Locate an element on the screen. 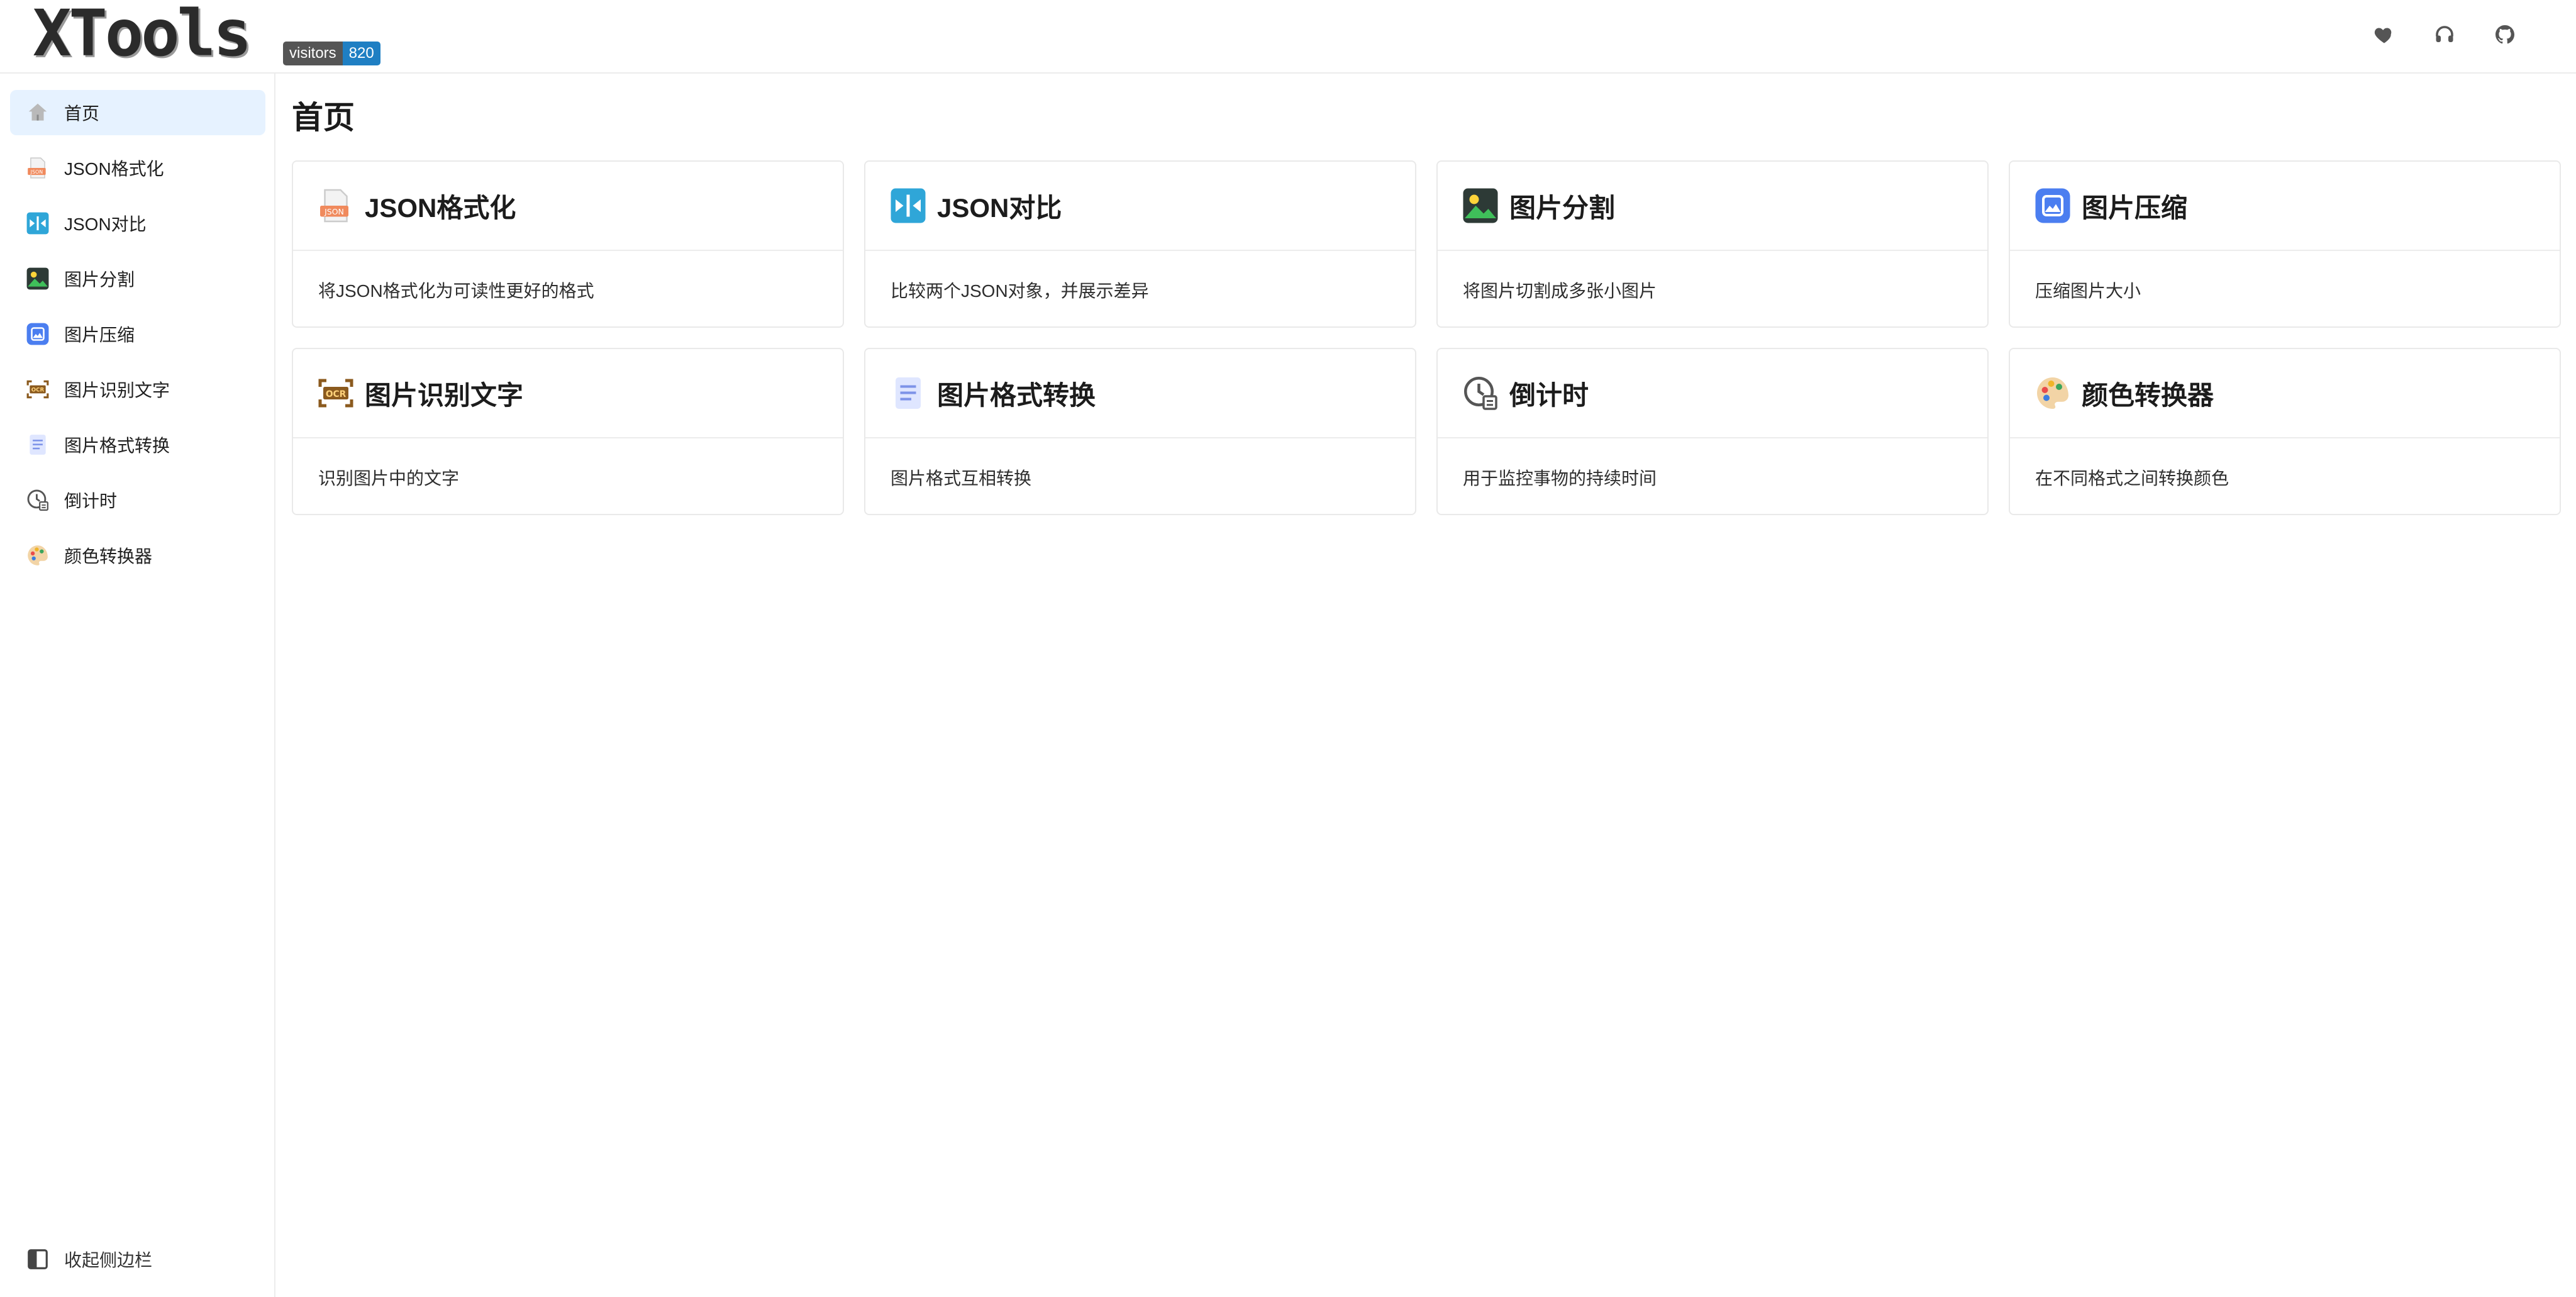  home-icon is located at coordinates (37, 112).